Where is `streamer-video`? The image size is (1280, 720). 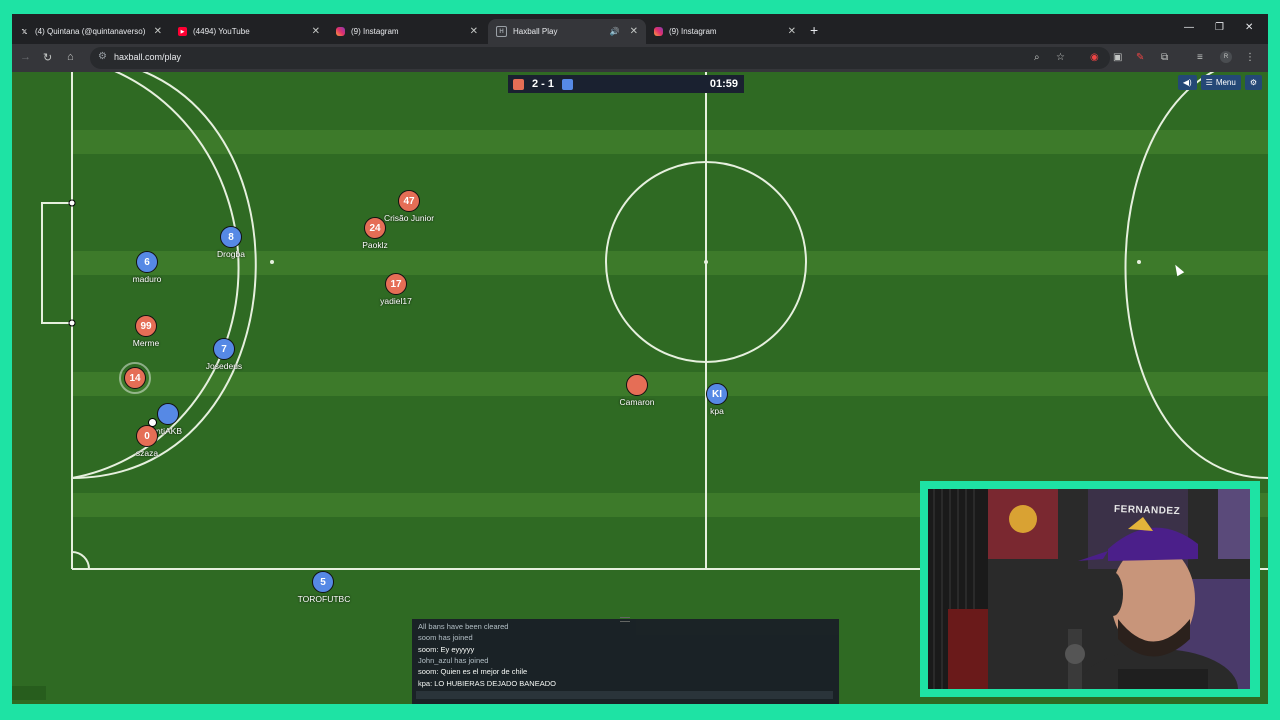
streamer-video is located at coordinates (1089, 589).